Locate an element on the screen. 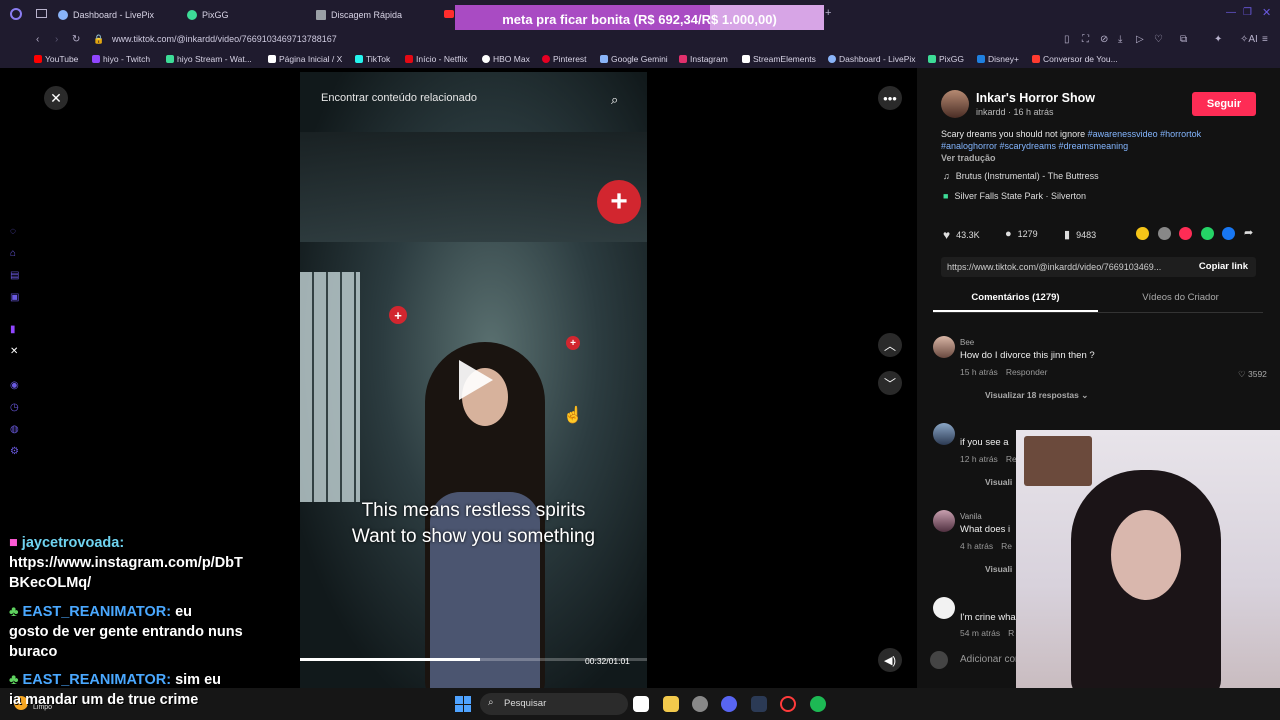  maximize-icon: ❐ is located at coordinates (1247, 12).